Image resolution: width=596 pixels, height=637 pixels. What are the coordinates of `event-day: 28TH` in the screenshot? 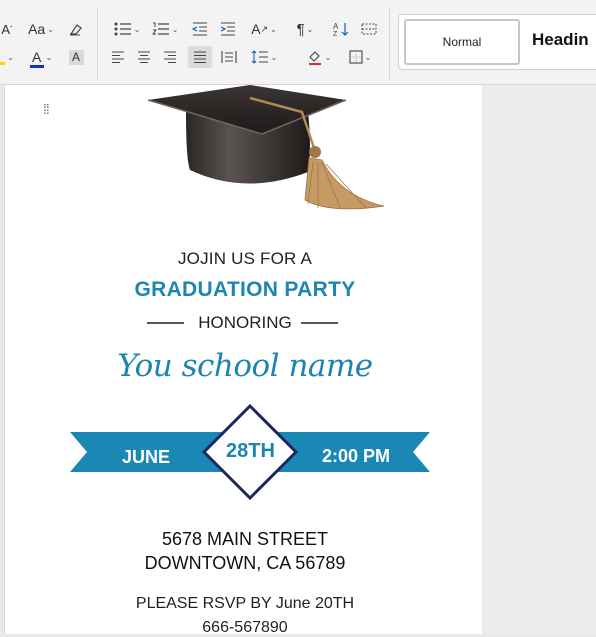 It's located at (250, 451).